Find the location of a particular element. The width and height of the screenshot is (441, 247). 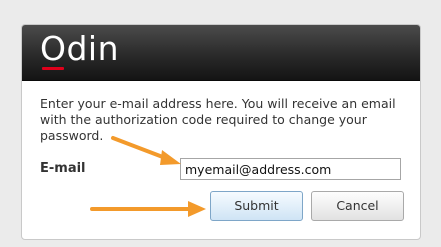

arrow-to-submit-button is located at coordinates (148, 209).